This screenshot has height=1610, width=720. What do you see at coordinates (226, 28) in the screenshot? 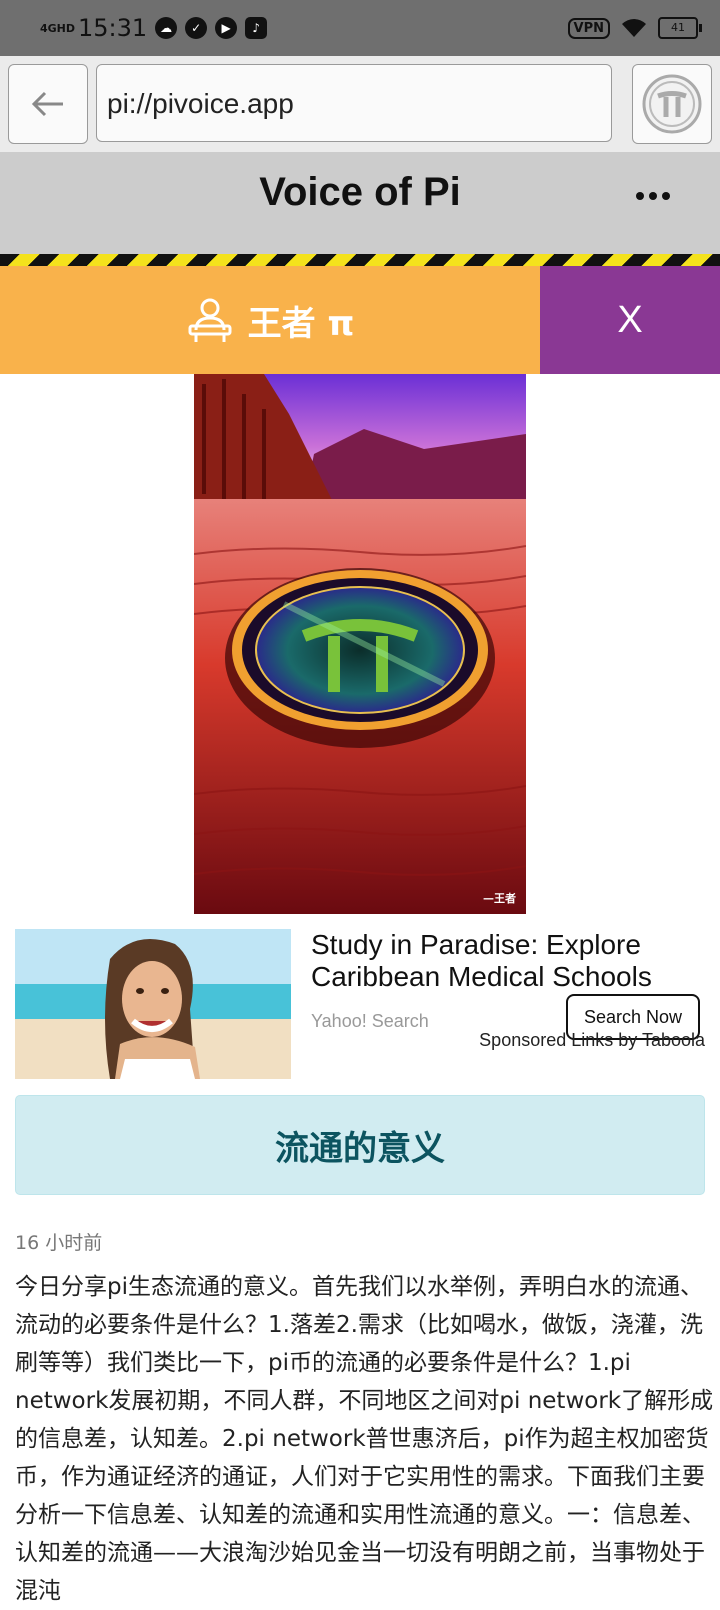
I see `play-icon: ▶` at bounding box center [226, 28].